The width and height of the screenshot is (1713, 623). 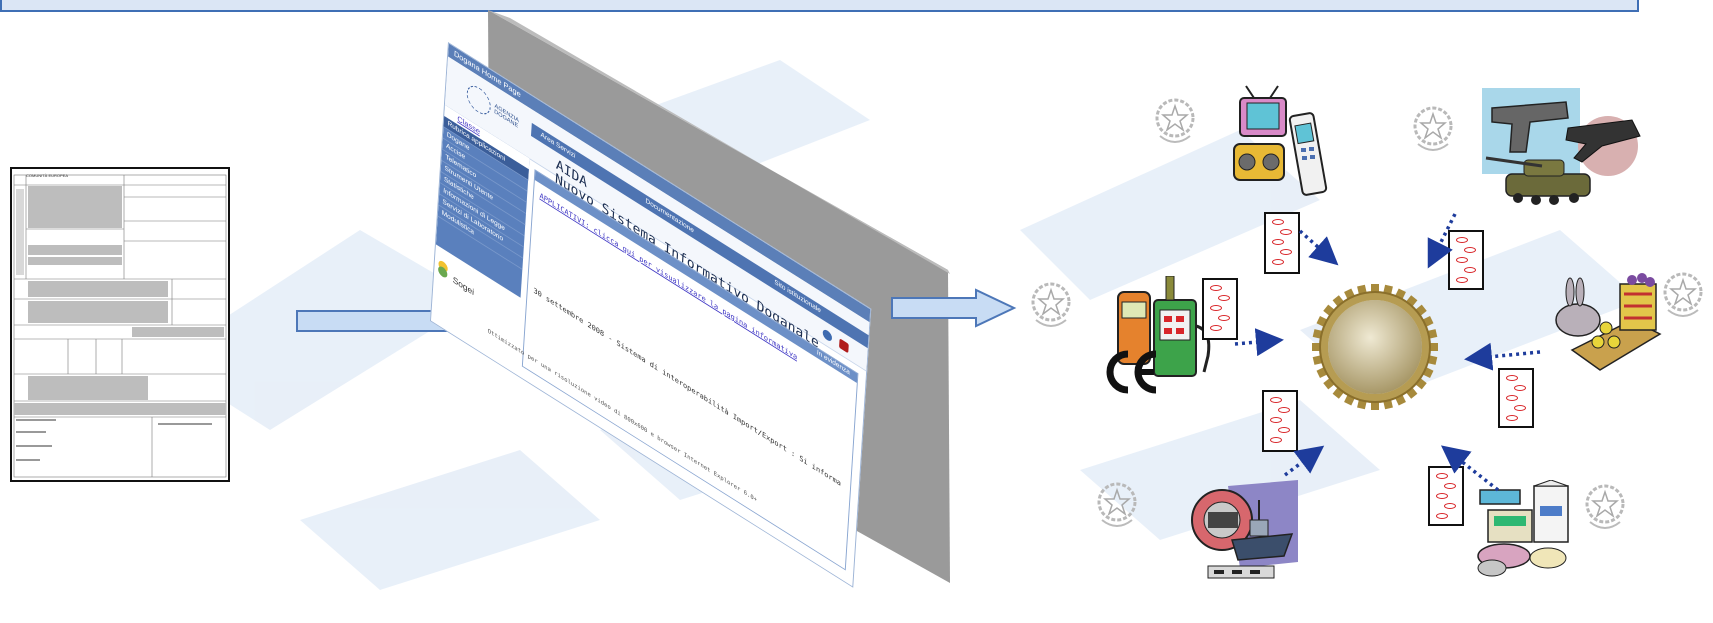 I want to click on exit-icon, so click(x=844, y=346).